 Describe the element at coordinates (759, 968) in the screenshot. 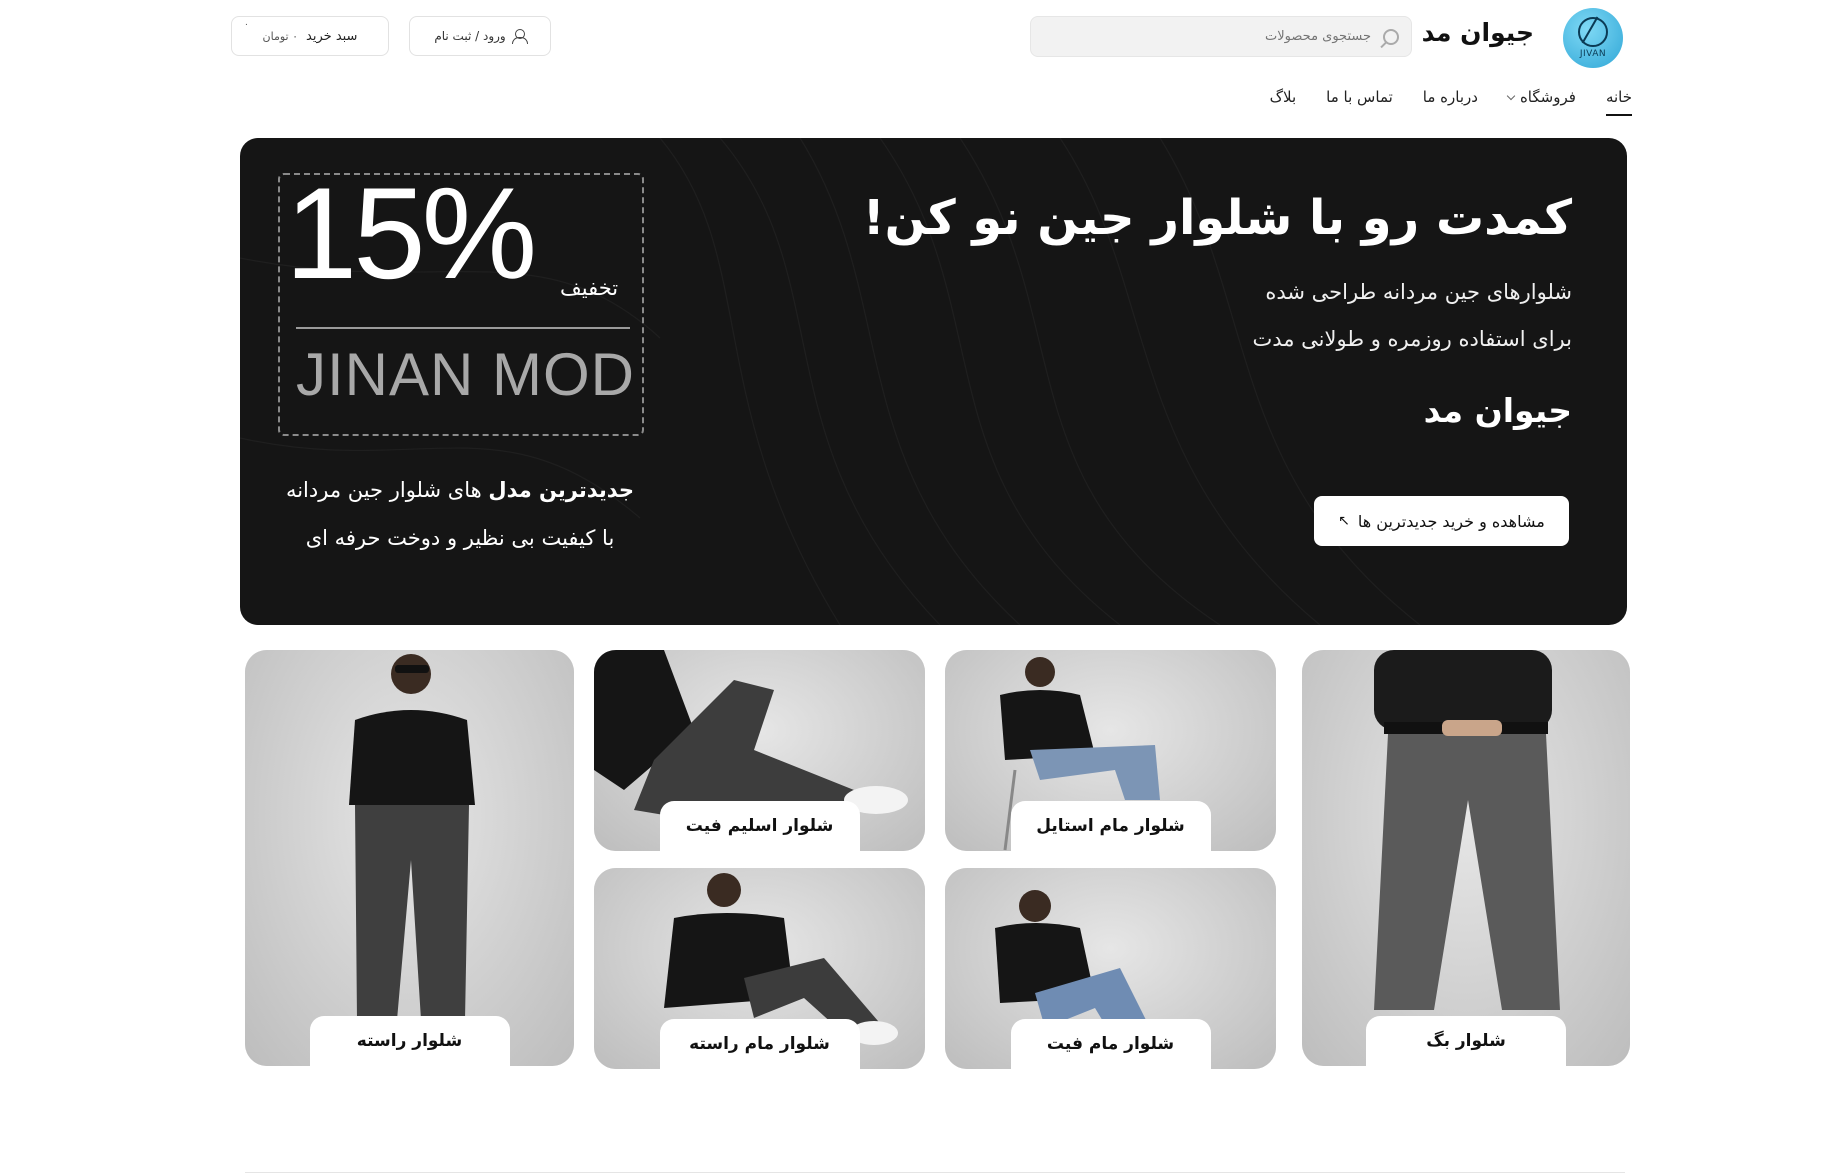

I see `category-card-mom-straight: شلوار مام راسته` at that location.